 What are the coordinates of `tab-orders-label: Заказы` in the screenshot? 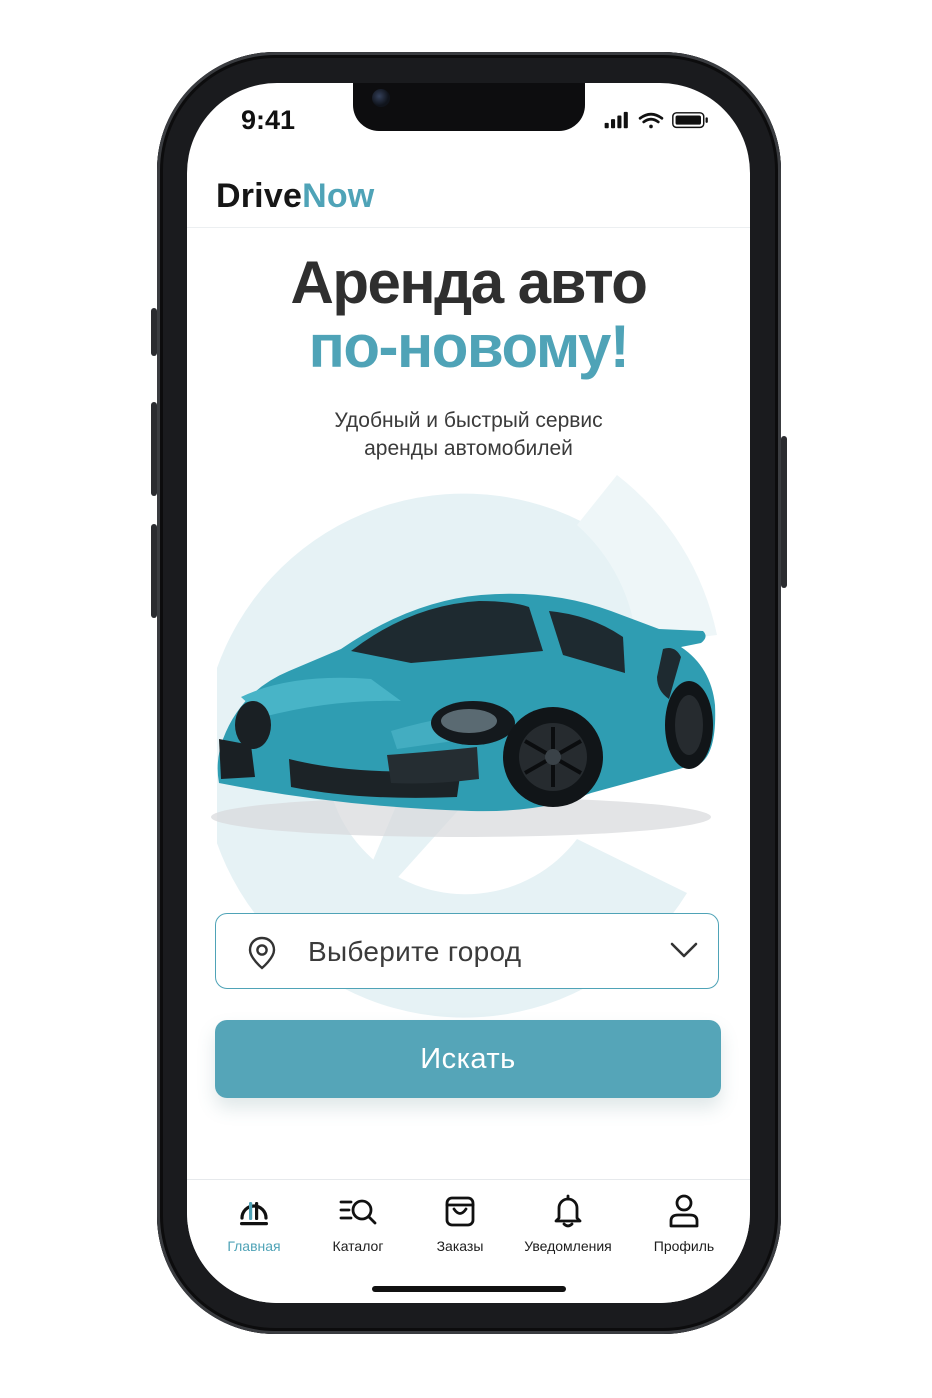 It's located at (460, 1246).